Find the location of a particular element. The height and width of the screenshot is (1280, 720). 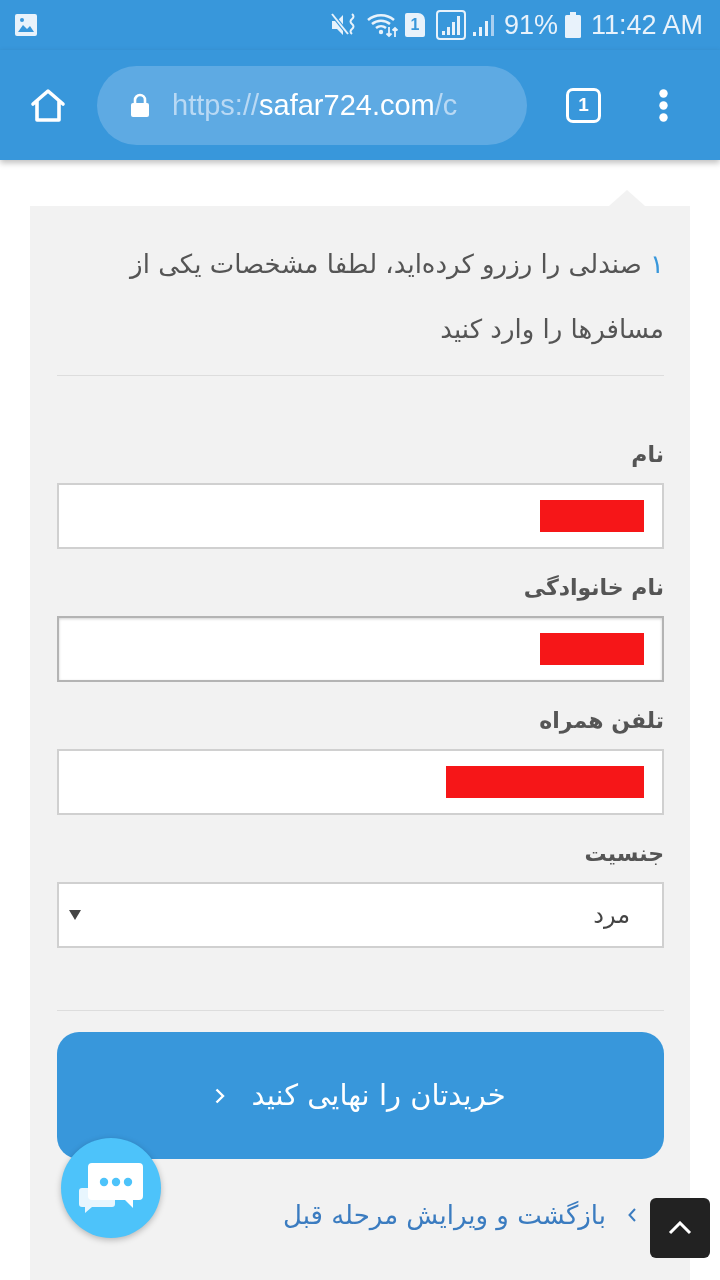

url-bar: https://safar724.com/c is located at coordinates (312, 105).